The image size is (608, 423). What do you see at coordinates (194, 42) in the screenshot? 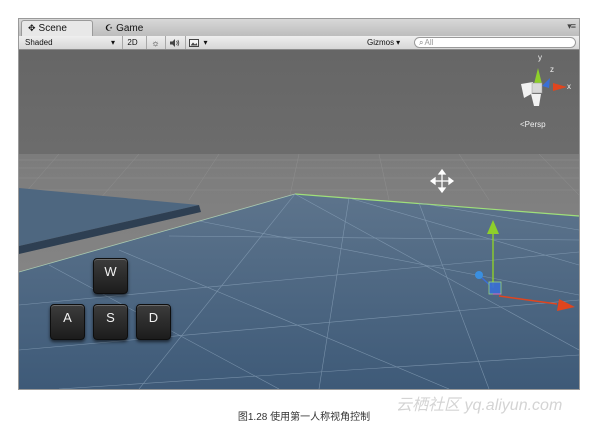
I see `image-icon` at bounding box center [194, 42].